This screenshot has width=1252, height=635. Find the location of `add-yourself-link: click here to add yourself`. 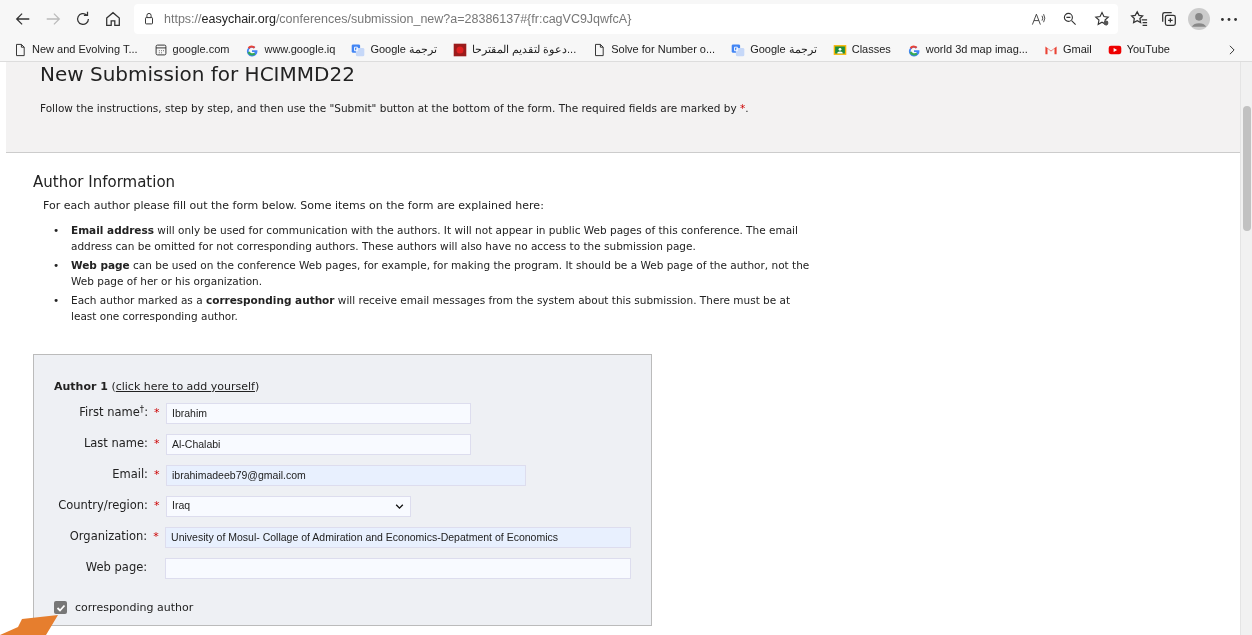

add-yourself-link: click here to add yourself is located at coordinates (185, 386).